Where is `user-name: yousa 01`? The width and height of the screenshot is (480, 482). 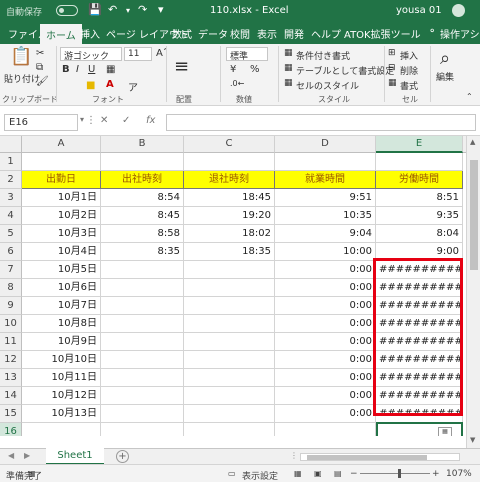
user-name: yousa 01 is located at coordinates (419, 10).